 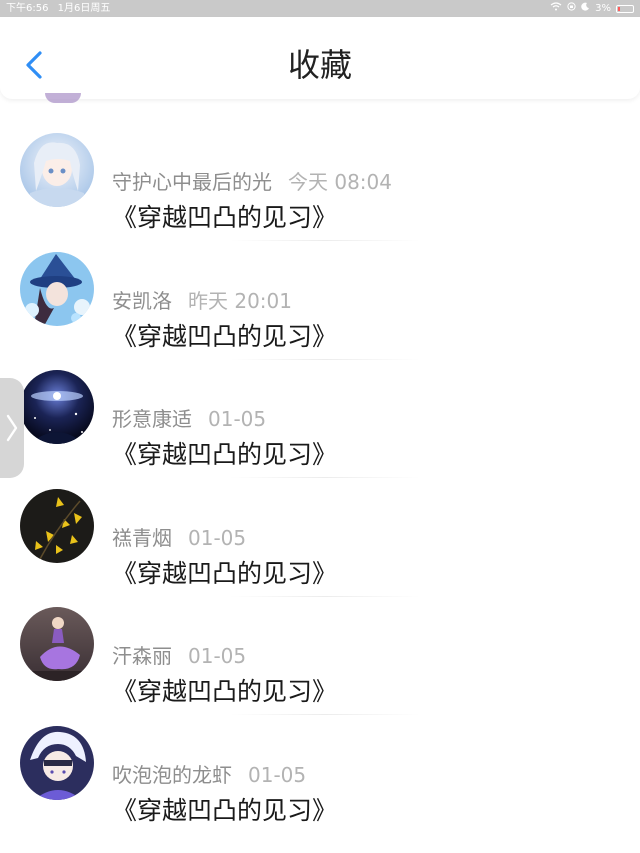 What do you see at coordinates (57, 170) in the screenshot?
I see `avatar-anime-white-hair` at bounding box center [57, 170].